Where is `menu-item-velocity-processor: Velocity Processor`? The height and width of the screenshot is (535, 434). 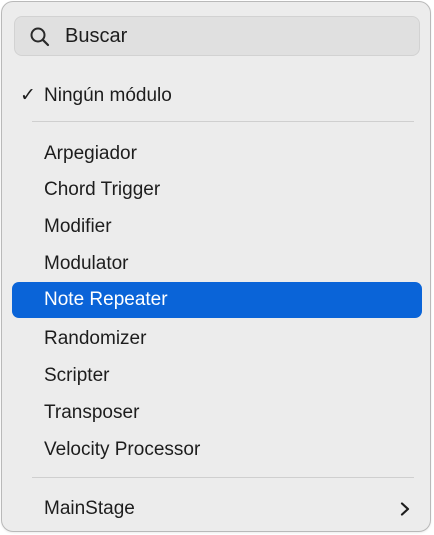 menu-item-velocity-processor: Velocity Processor is located at coordinates (217, 450).